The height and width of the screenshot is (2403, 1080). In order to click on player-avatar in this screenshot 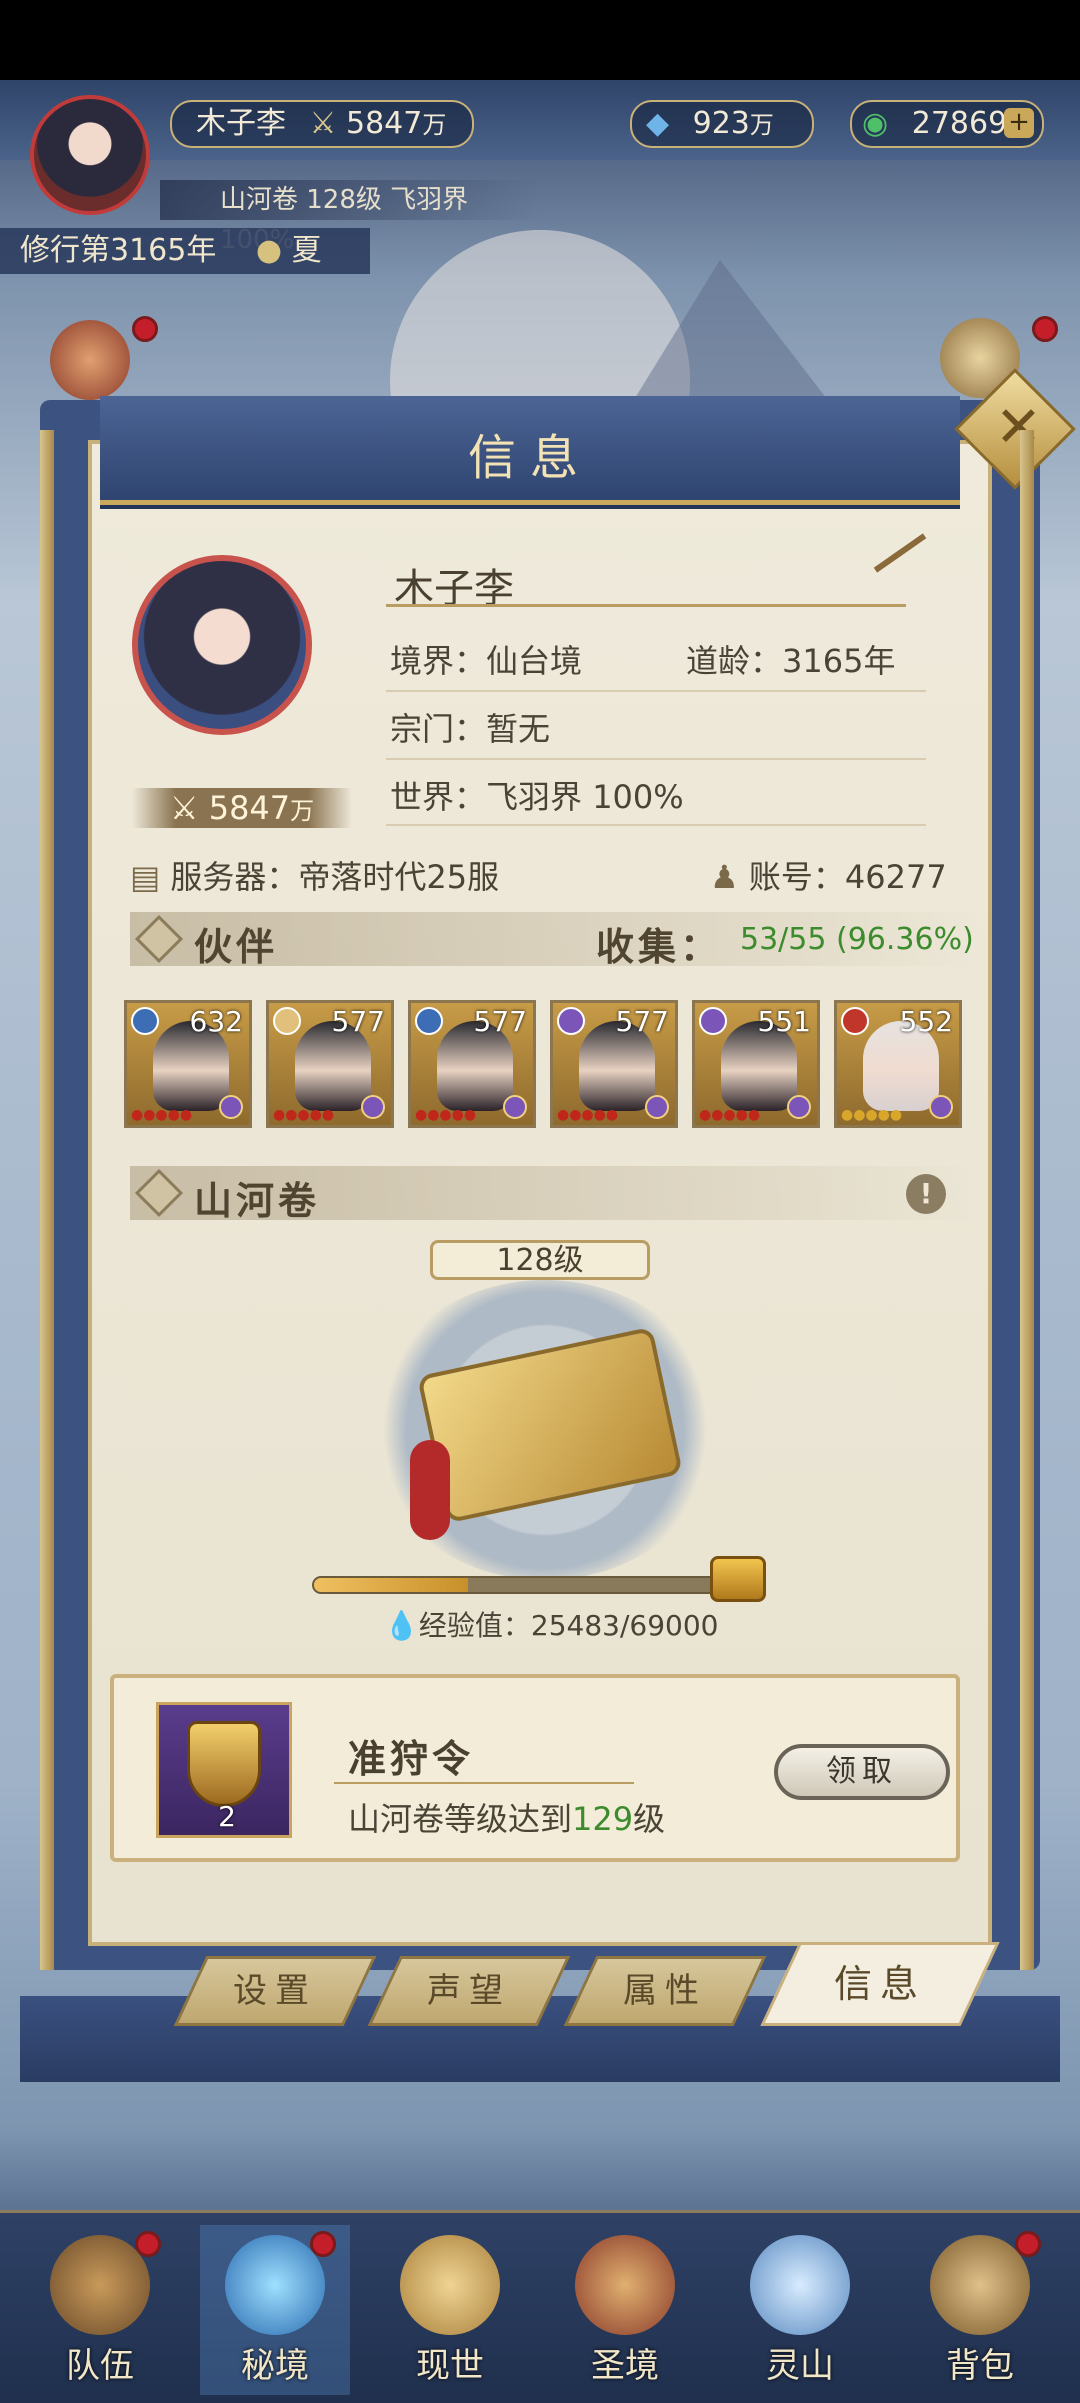, I will do `click(90, 155)`.